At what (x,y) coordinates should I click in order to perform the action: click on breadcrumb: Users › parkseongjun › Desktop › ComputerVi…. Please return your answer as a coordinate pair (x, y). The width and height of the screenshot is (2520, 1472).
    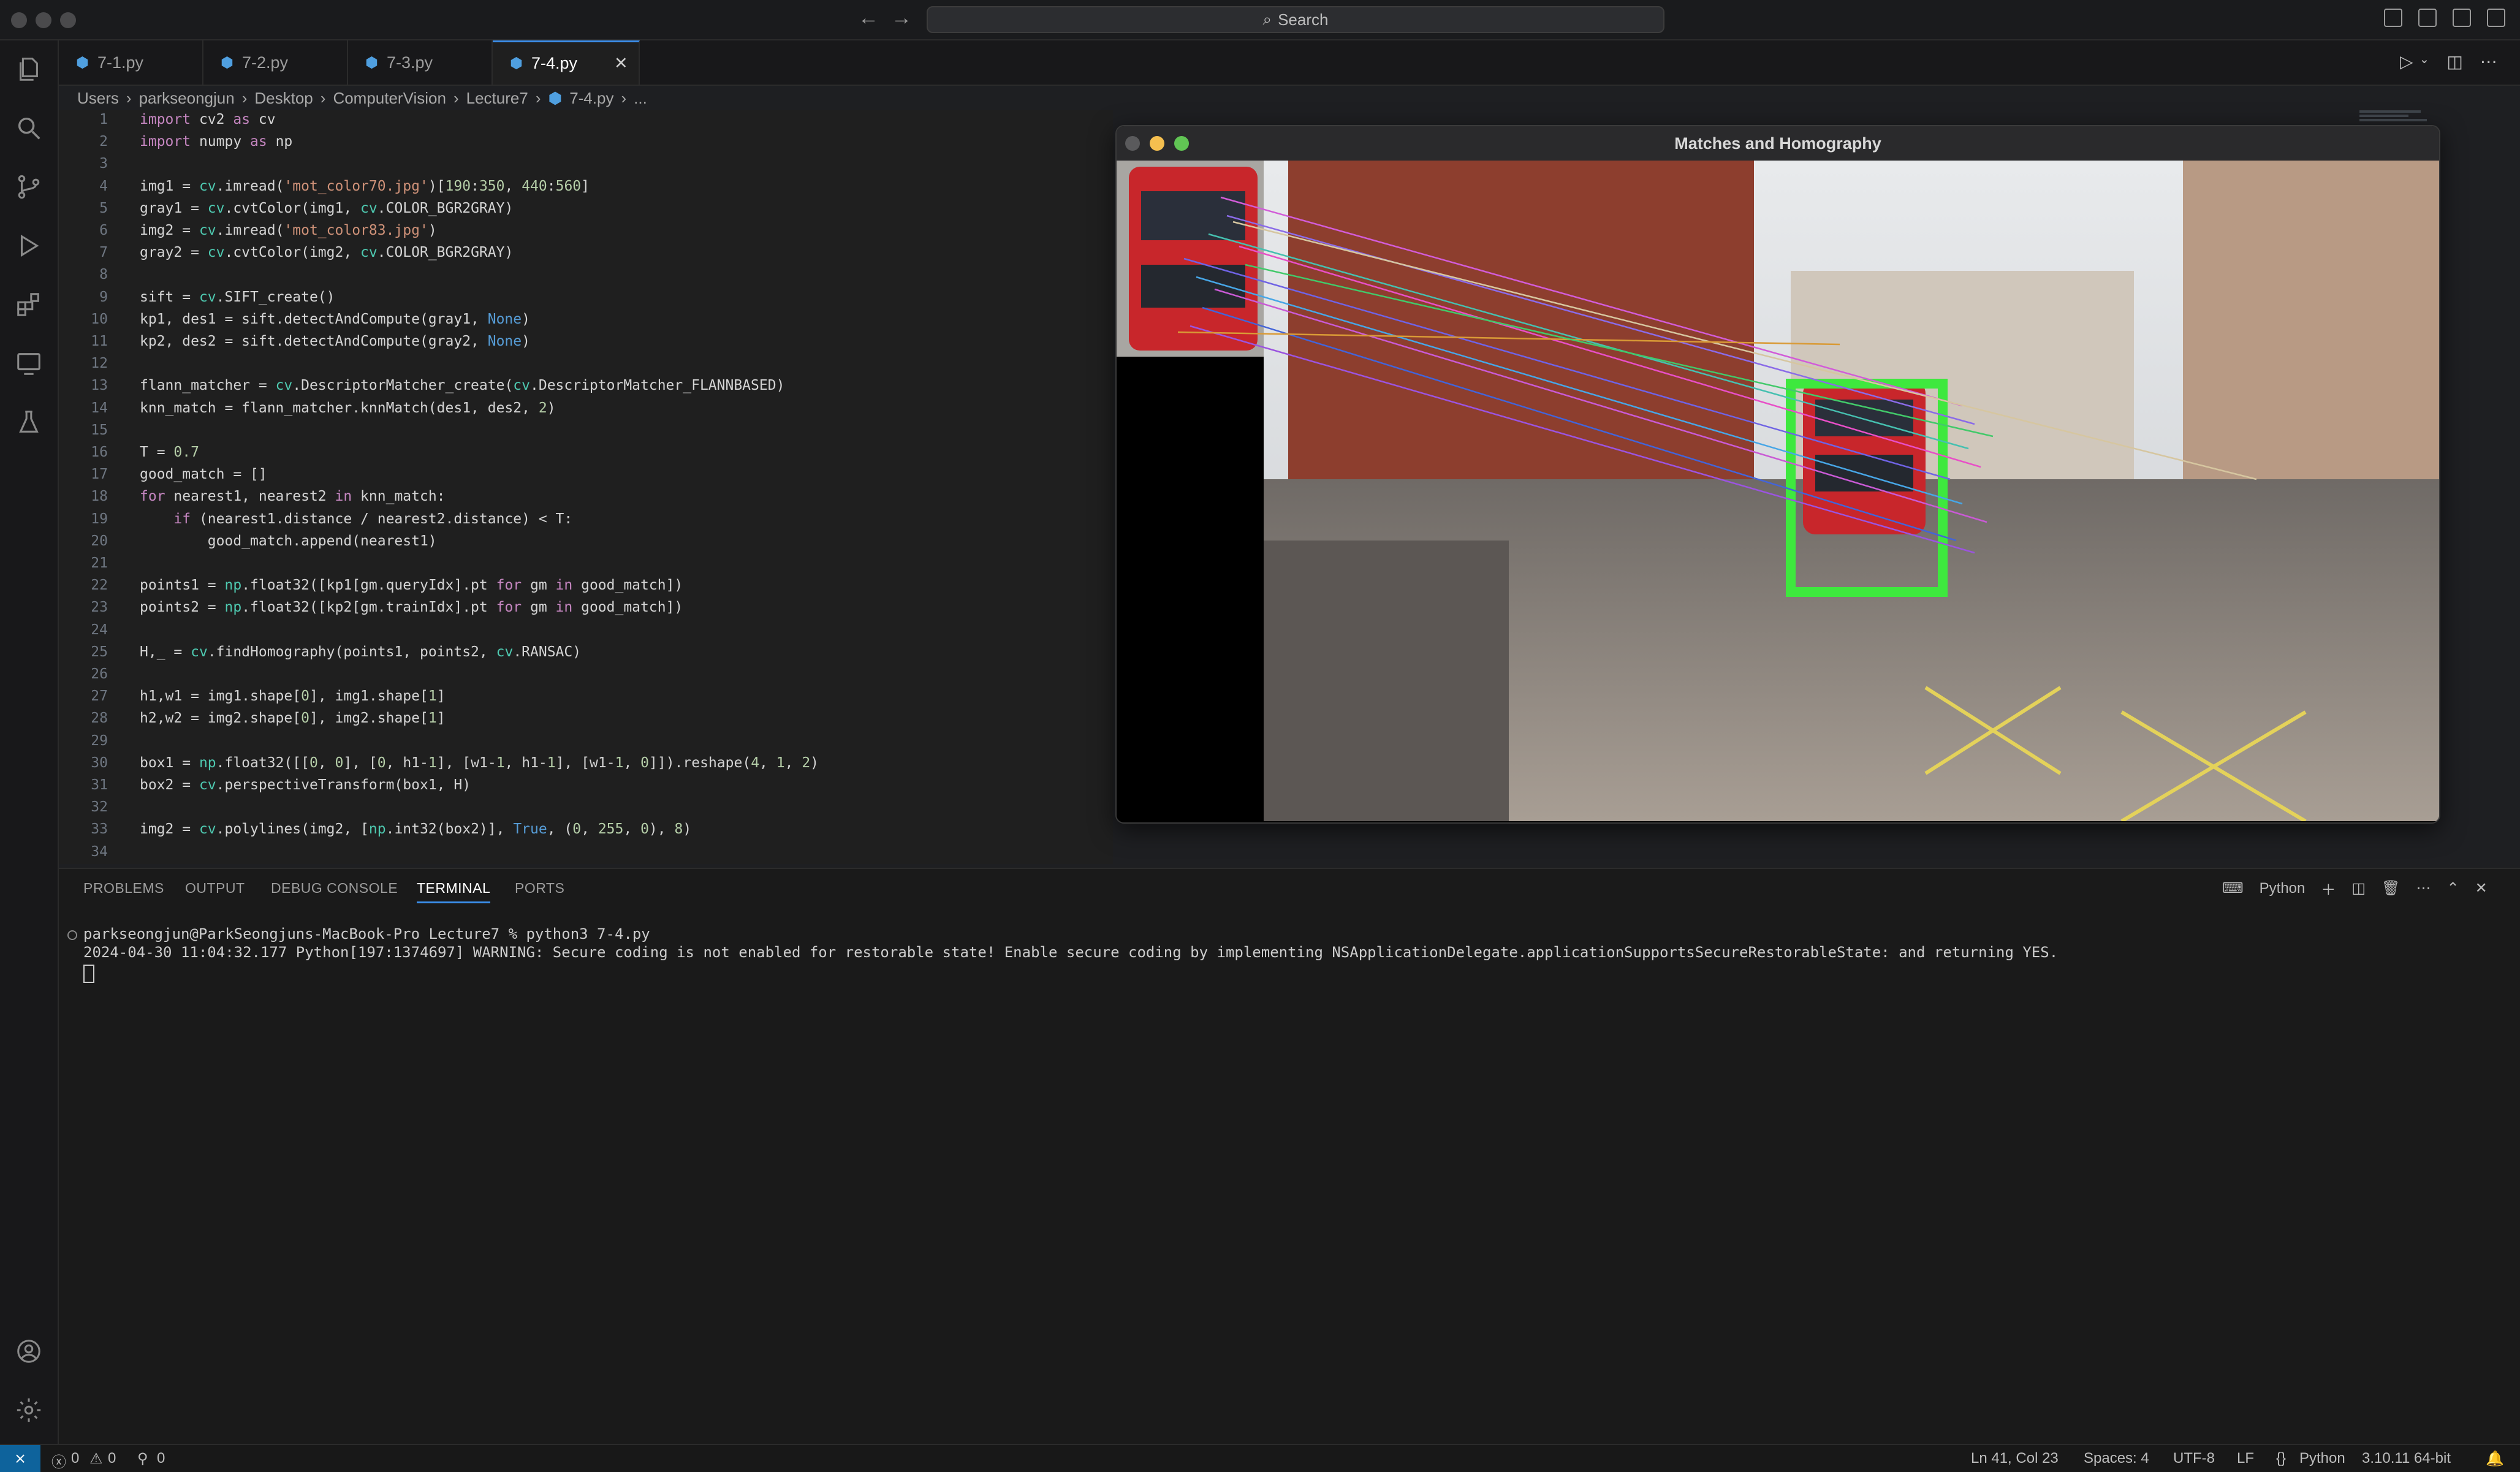
    Looking at the image, I should click on (362, 98).